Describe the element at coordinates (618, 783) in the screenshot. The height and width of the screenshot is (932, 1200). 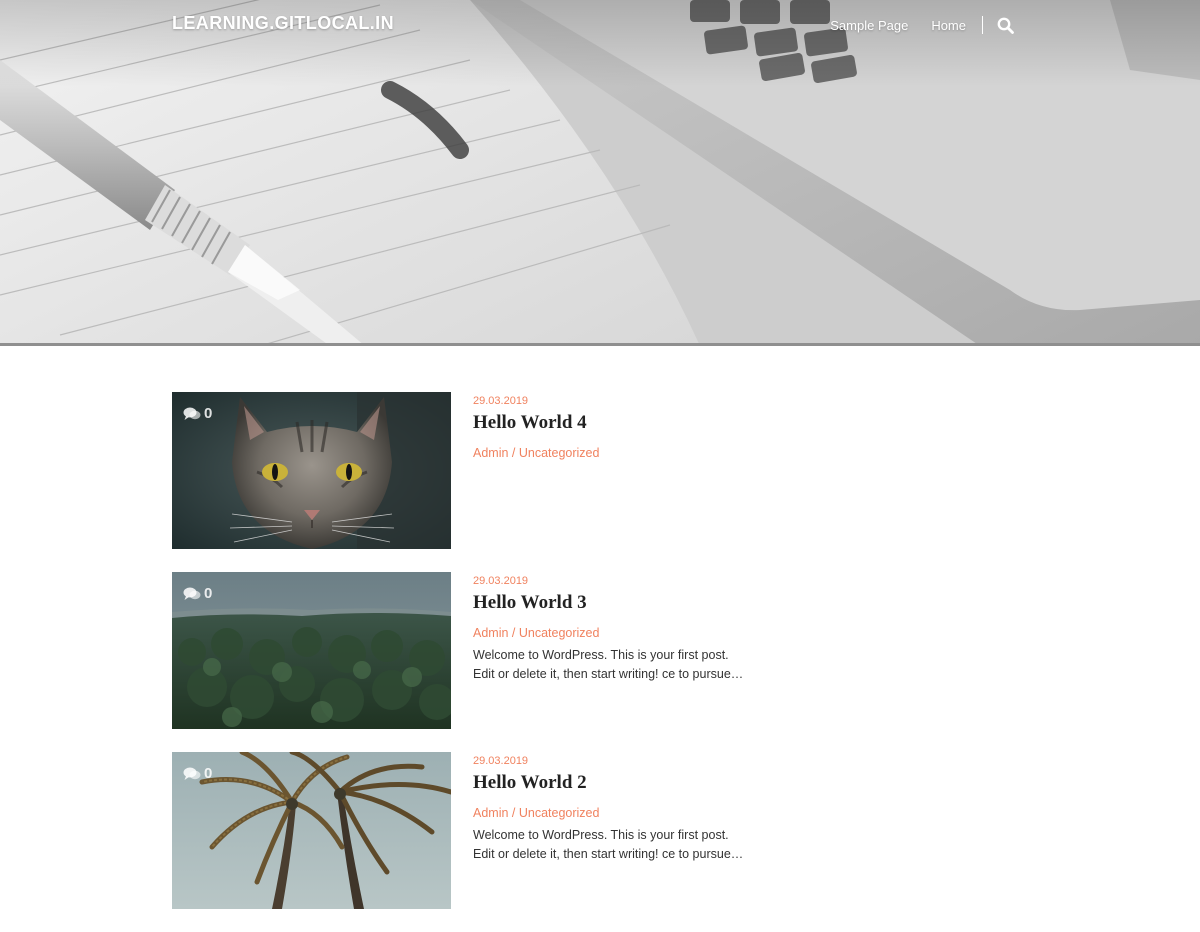
I see `post-title: Hello World 2` at that location.